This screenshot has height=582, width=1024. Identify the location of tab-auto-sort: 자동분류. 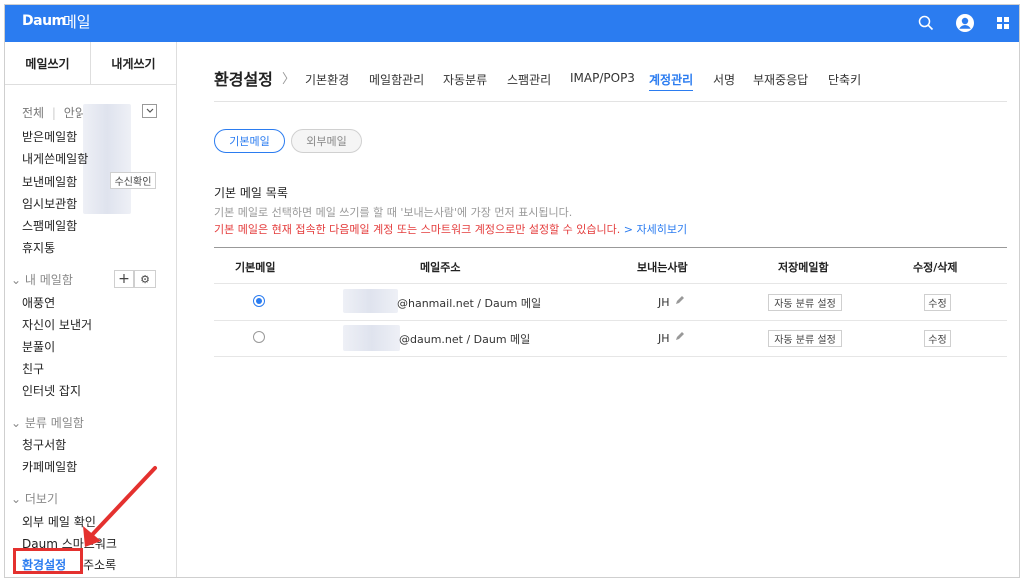
(465, 79).